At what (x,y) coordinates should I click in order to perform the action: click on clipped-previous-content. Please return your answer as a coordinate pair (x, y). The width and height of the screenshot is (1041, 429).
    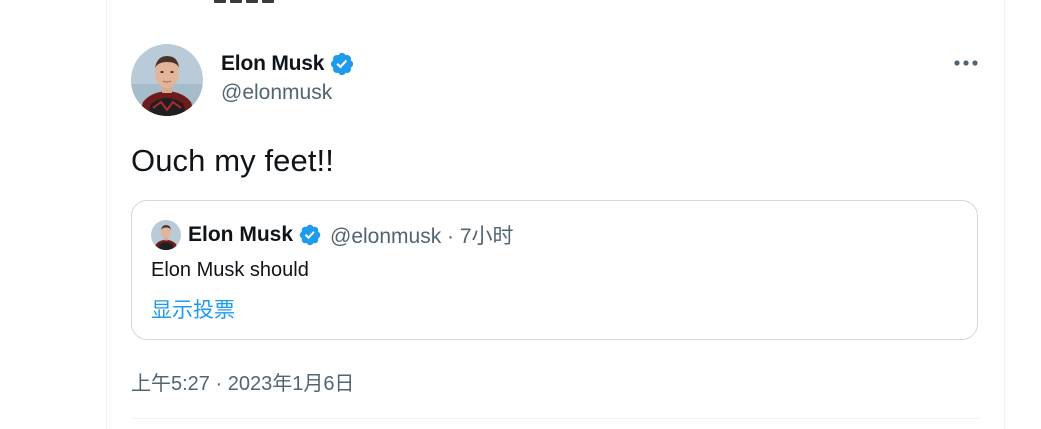
    Looking at the image, I should click on (259, 2).